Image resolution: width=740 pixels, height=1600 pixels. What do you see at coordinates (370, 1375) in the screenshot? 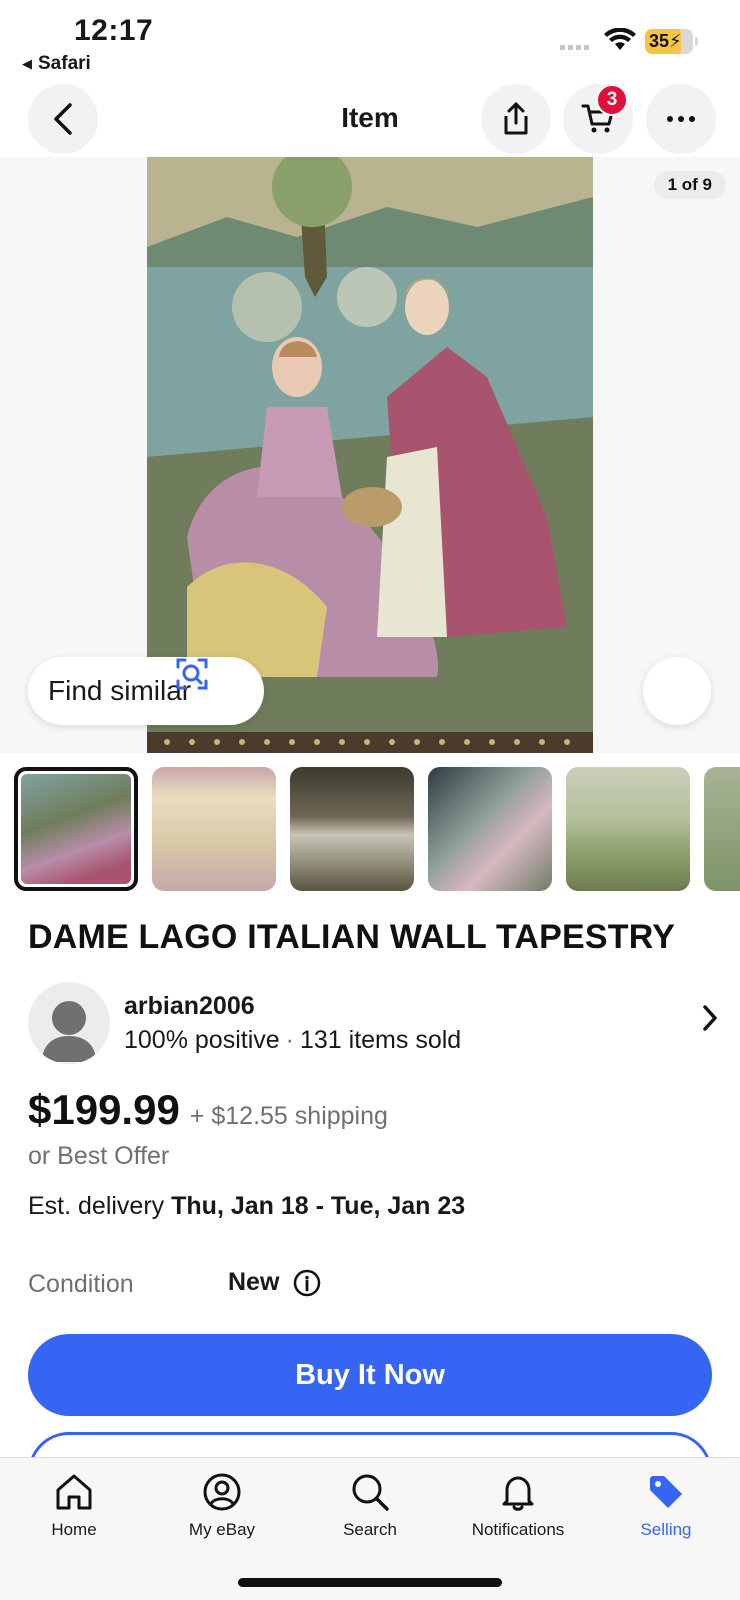
I see `buy-it-now-button: Buy It Now` at bounding box center [370, 1375].